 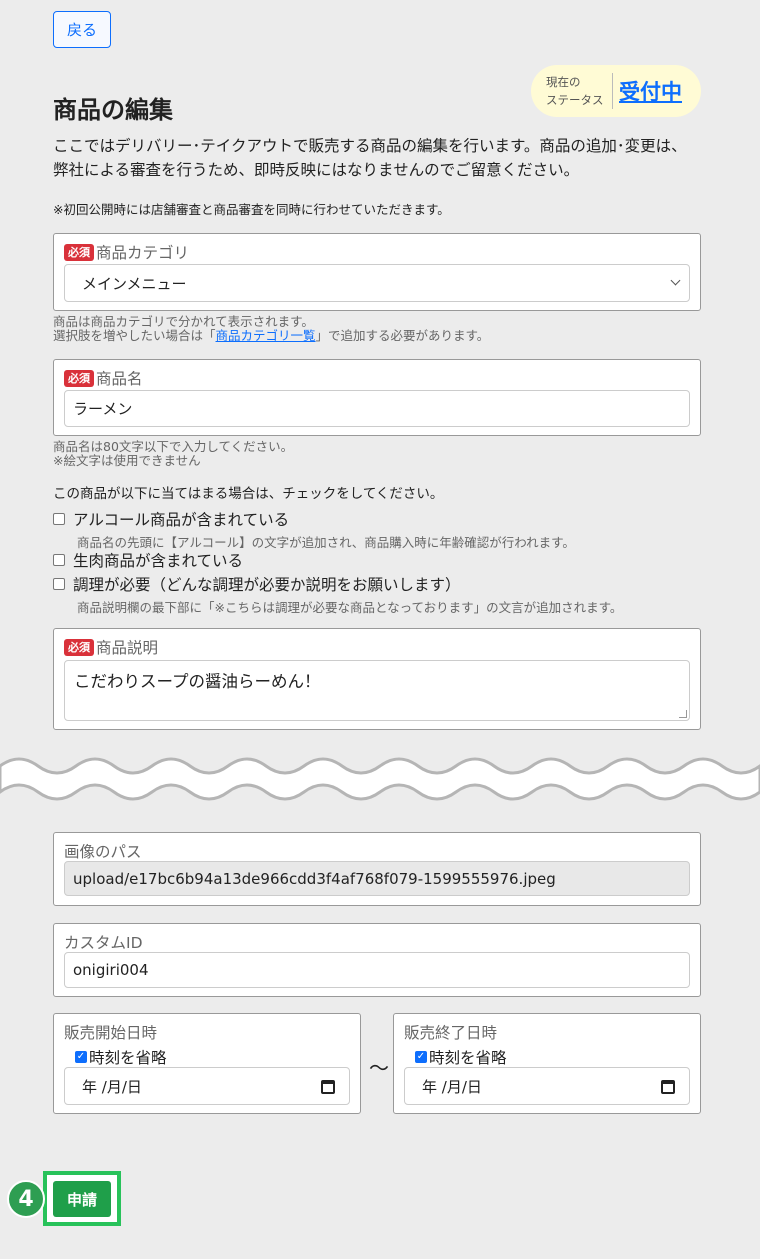 What do you see at coordinates (82, 29) in the screenshot?
I see `back-button: 戻る` at bounding box center [82, 29].